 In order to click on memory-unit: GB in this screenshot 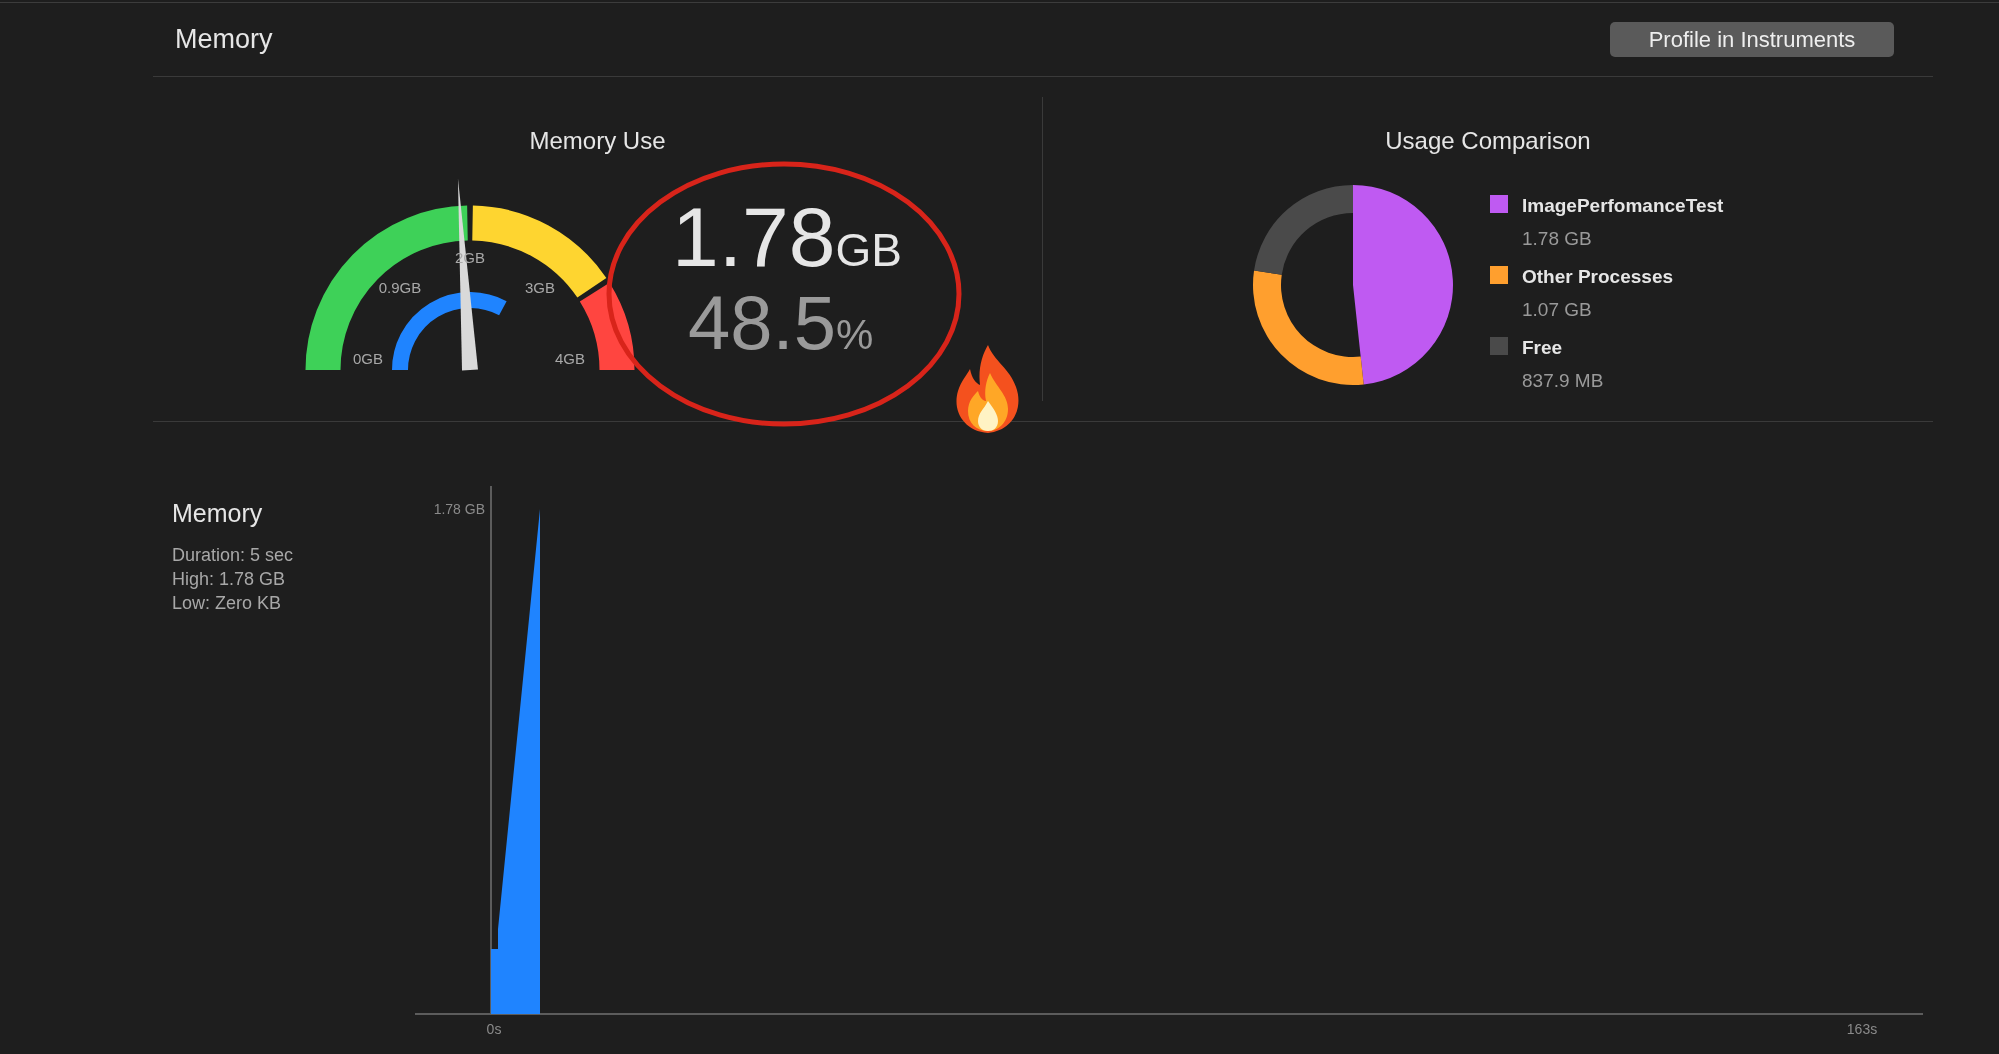, I will do `click(868, 250)`.